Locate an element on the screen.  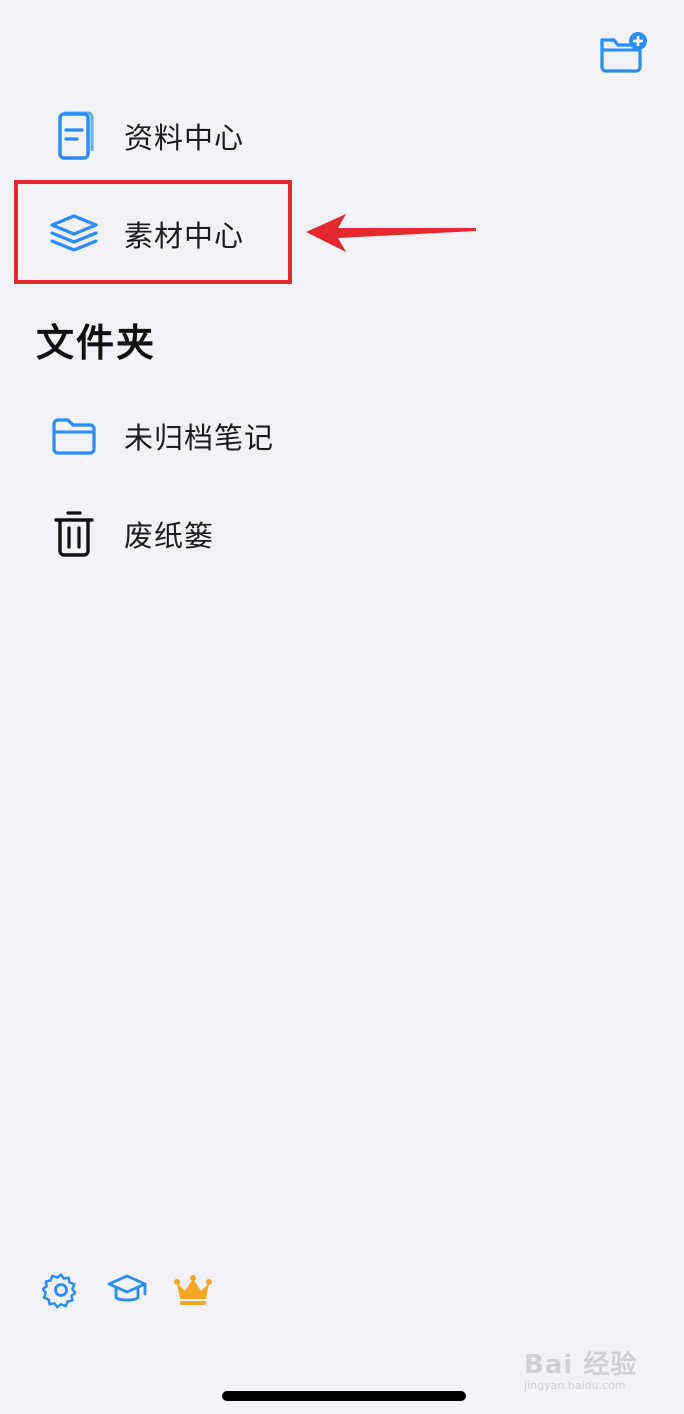
settings-button is located at coordinates (61, 1290).